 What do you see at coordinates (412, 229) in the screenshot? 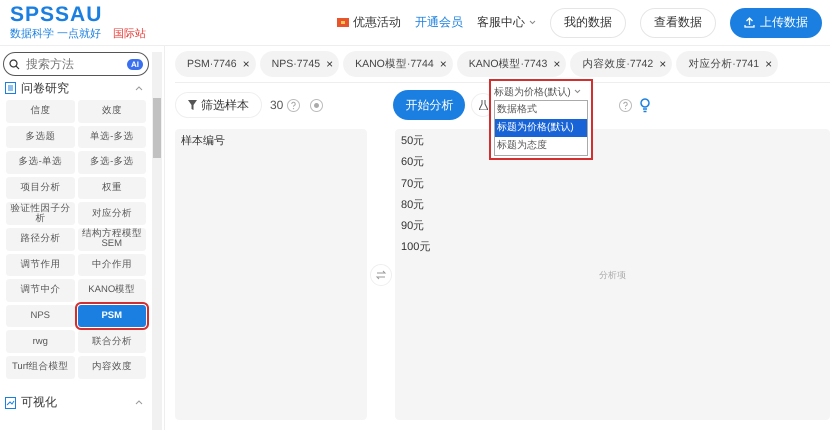
I see `analysis-item: 90元` at bounding box center [412, 229].